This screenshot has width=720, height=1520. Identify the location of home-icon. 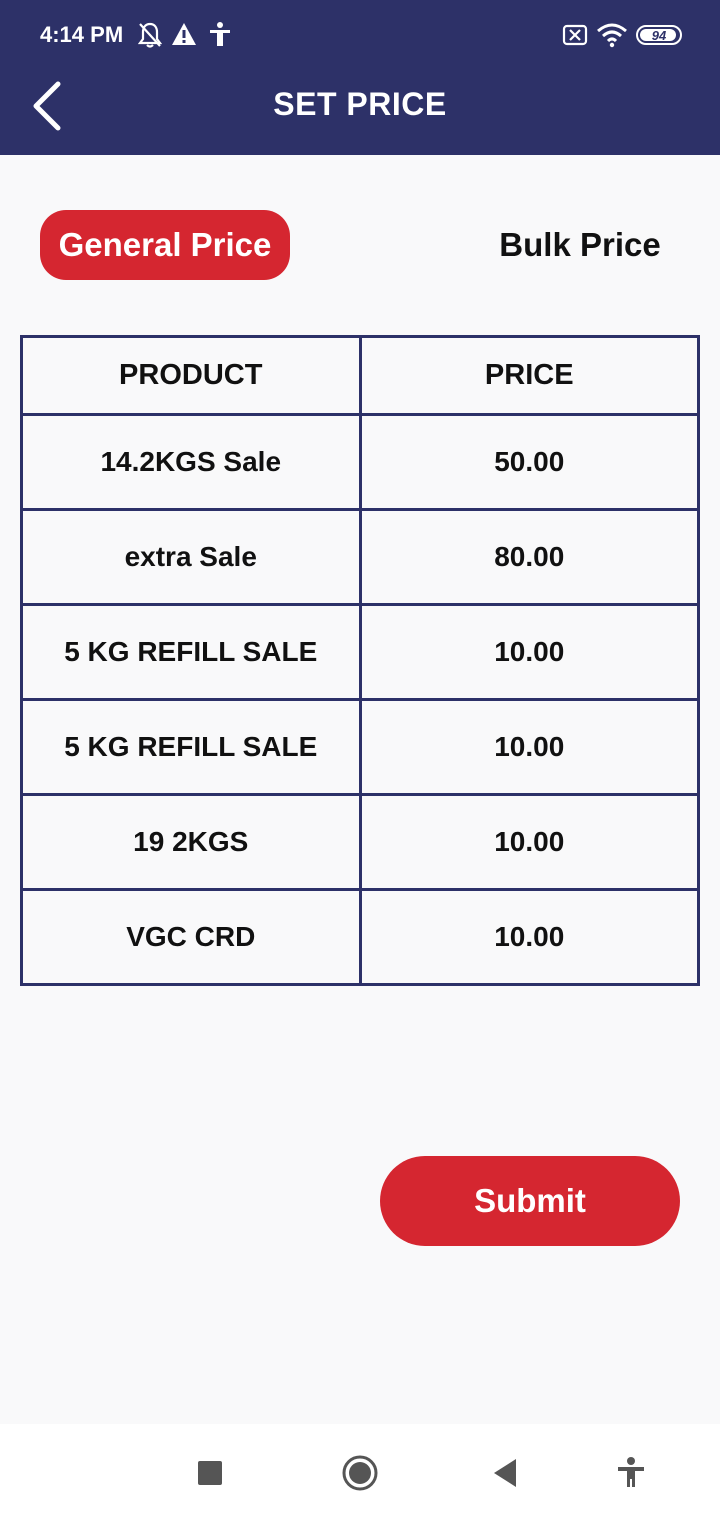
(360, 1475).